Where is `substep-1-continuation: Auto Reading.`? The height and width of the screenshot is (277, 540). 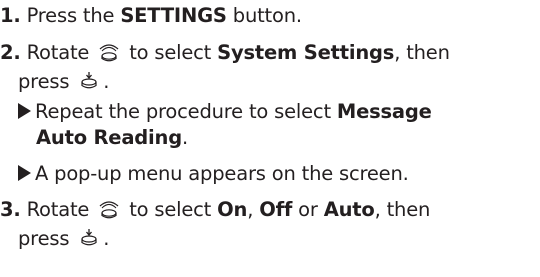
substep-1-continuation: Auto Reading. is located at coordinates (112, 137).